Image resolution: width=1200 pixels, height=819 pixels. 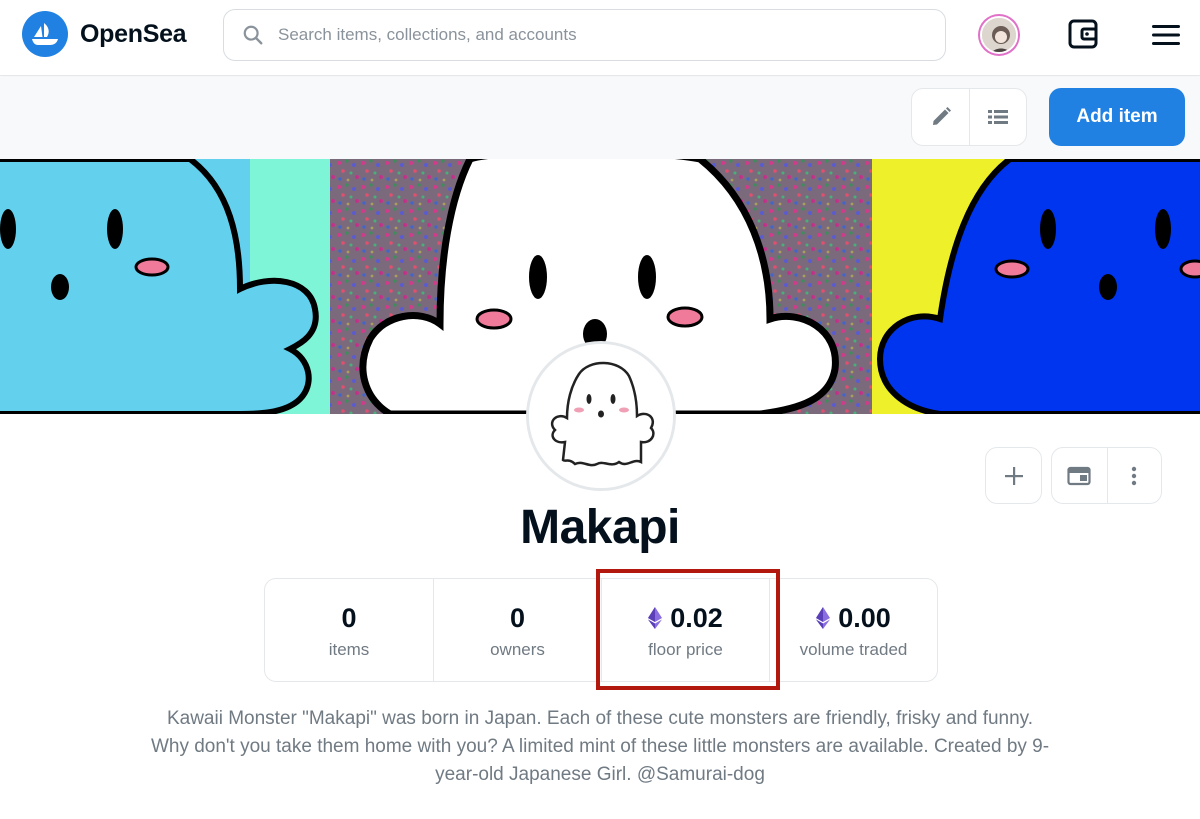 I want to click on embed-icon, so click(x=1079, y=475).